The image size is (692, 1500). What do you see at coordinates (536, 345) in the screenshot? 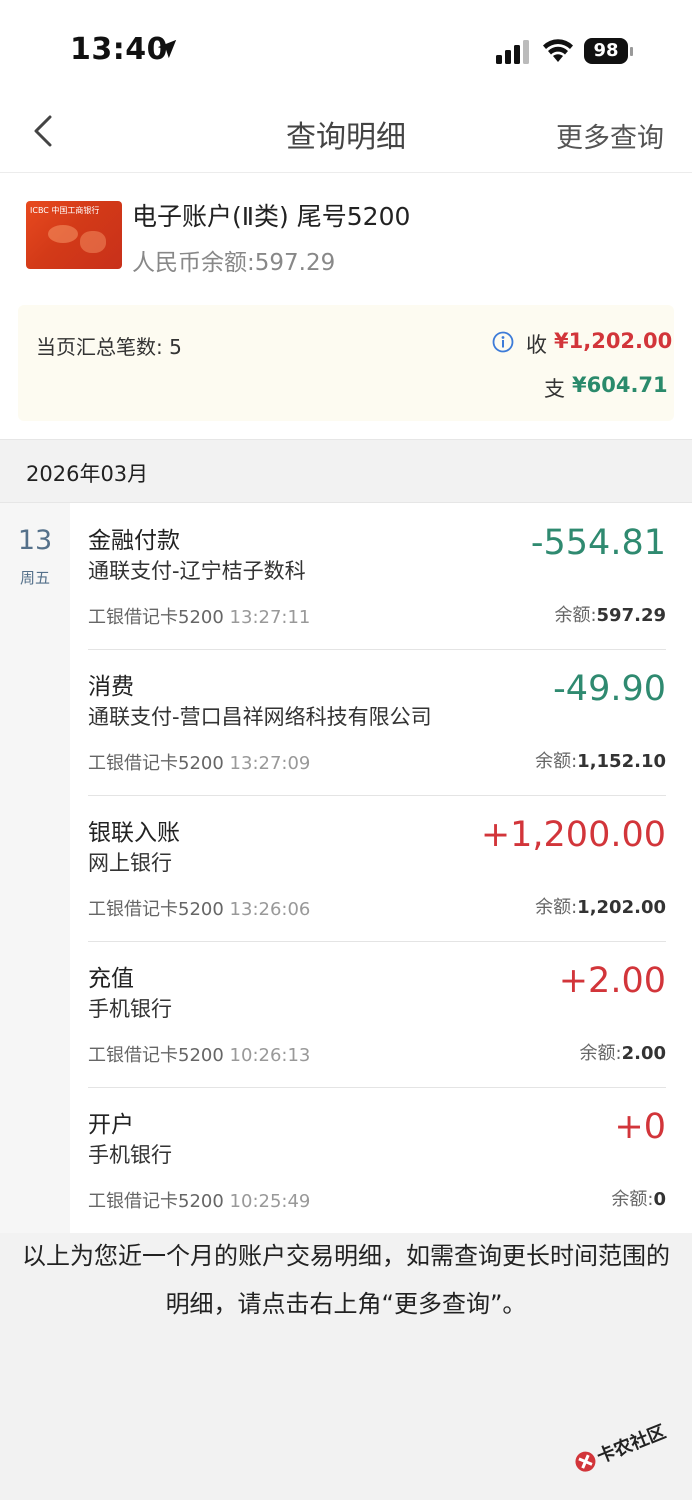
I see `income-label: 收` at bounding box center [536, 345].